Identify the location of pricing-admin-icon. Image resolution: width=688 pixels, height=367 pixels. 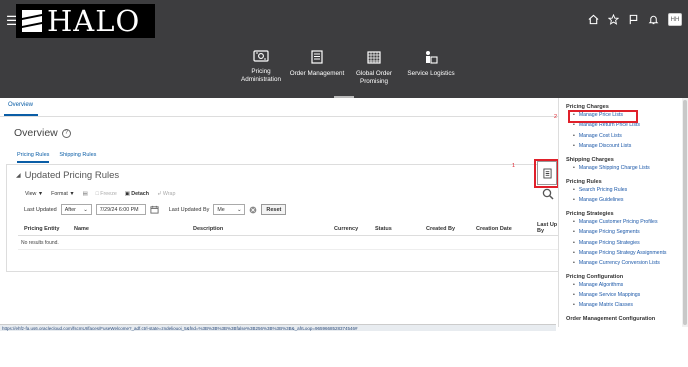
(261, 56).